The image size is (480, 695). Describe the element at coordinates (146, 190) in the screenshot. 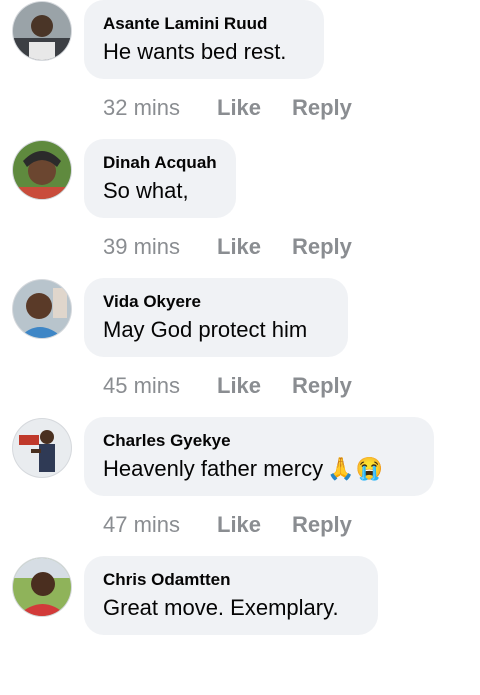

I see `comment-text: So what,` at that location.